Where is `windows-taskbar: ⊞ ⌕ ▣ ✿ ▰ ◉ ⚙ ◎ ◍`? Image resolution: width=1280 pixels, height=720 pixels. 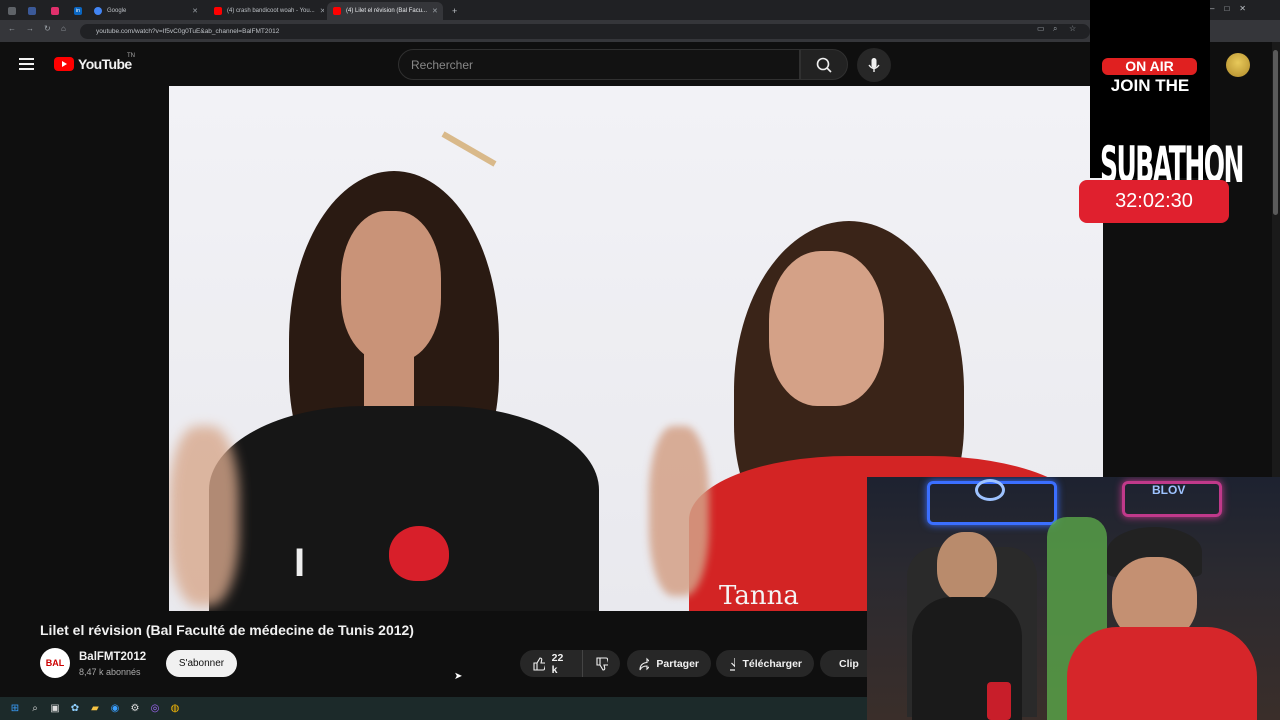
windows-taskbar: ⊞ ⌕ ▣ ✿ ▰ ◉ ⚙ ◎ ◍ is located at coordinates (433, 708).